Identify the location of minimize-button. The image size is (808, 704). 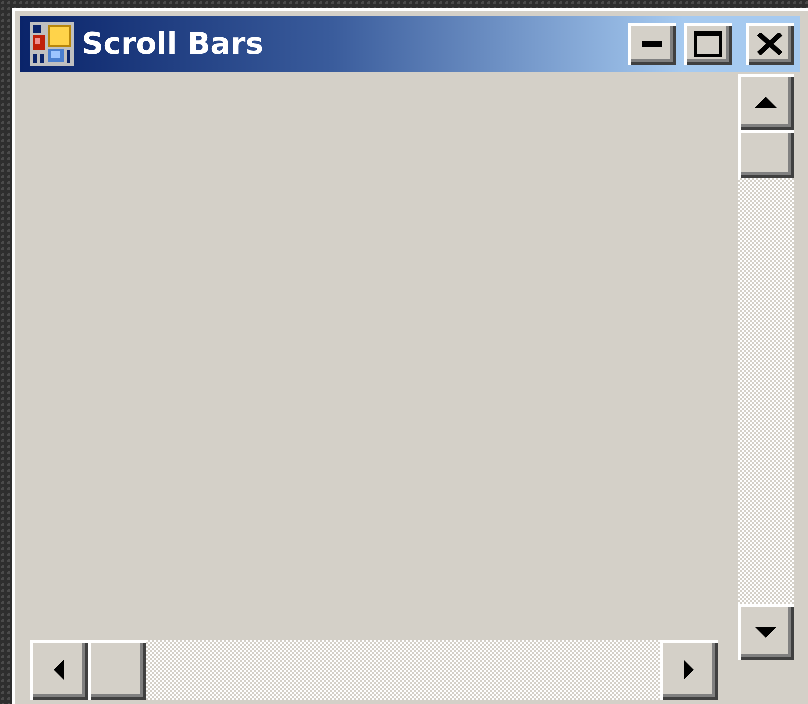
(652, 44).